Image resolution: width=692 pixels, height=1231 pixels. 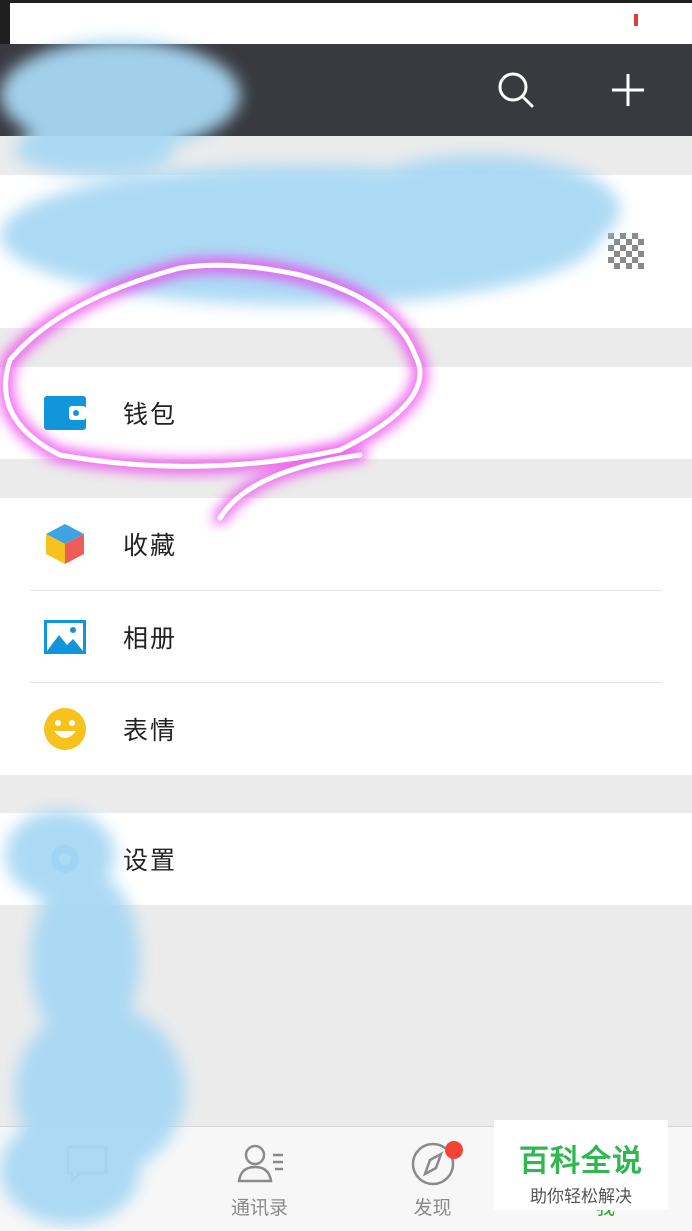 I want to click on smiley-icon, so click(x=65, y=729).